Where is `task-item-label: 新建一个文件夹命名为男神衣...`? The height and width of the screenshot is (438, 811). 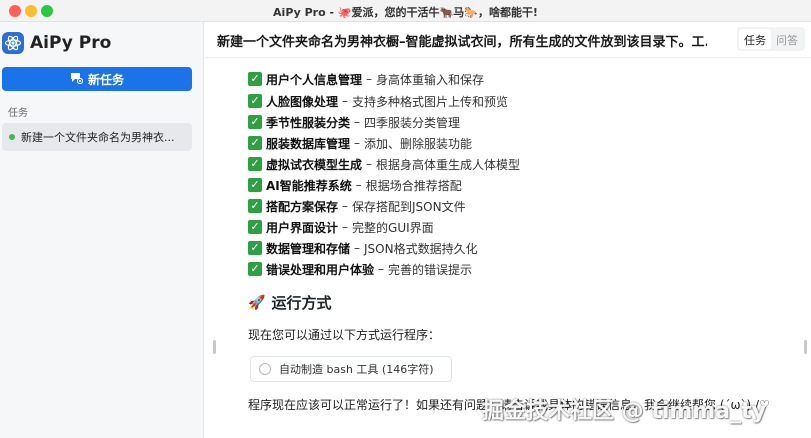
task-item-label: 新建一个文件夹命名为男神衣... is located at coordinates (98, 137).